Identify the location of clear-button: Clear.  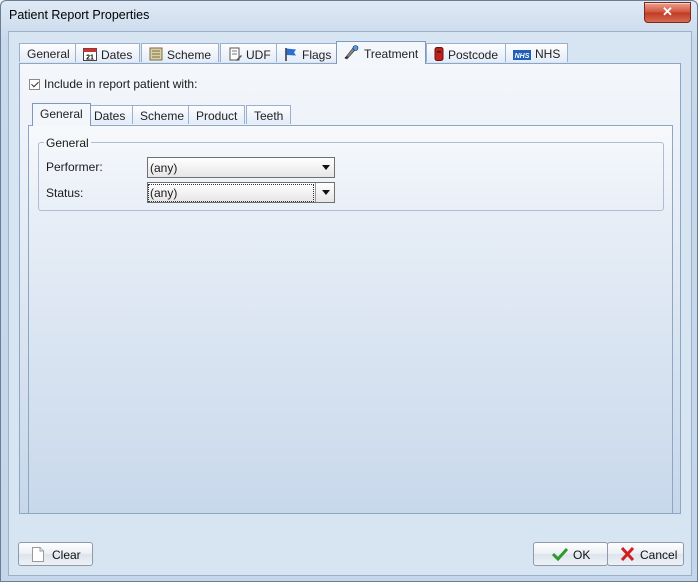
(55, 554).